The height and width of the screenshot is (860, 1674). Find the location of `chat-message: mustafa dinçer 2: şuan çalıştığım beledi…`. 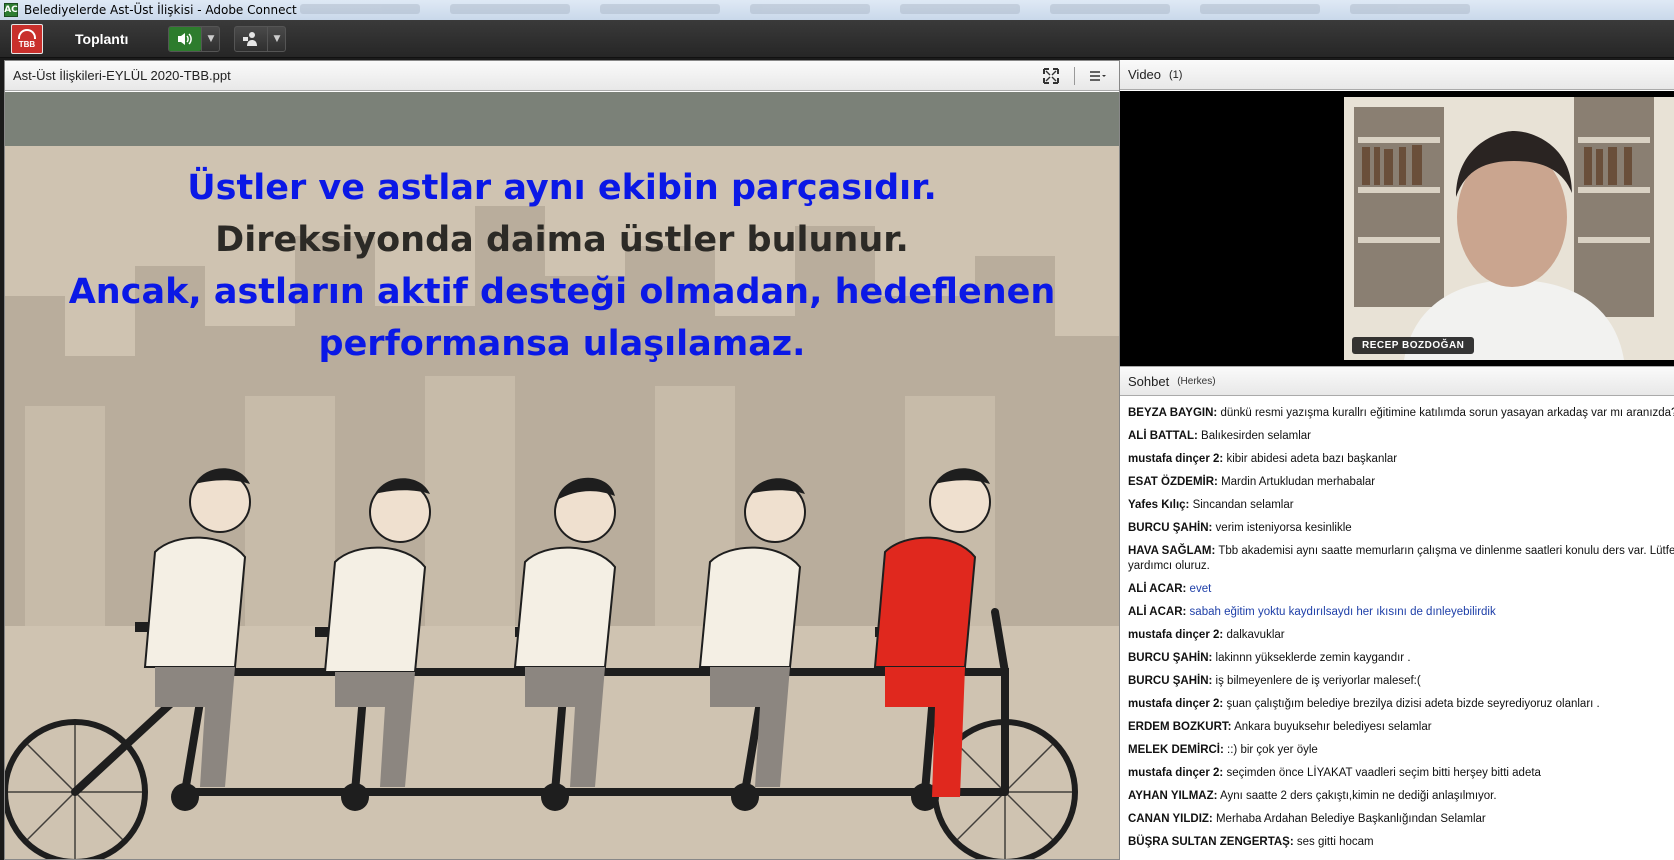

chat-message: mustafa dinçer 2: şuan çalıştığım beledi… is located at coordinates (1364, 704).